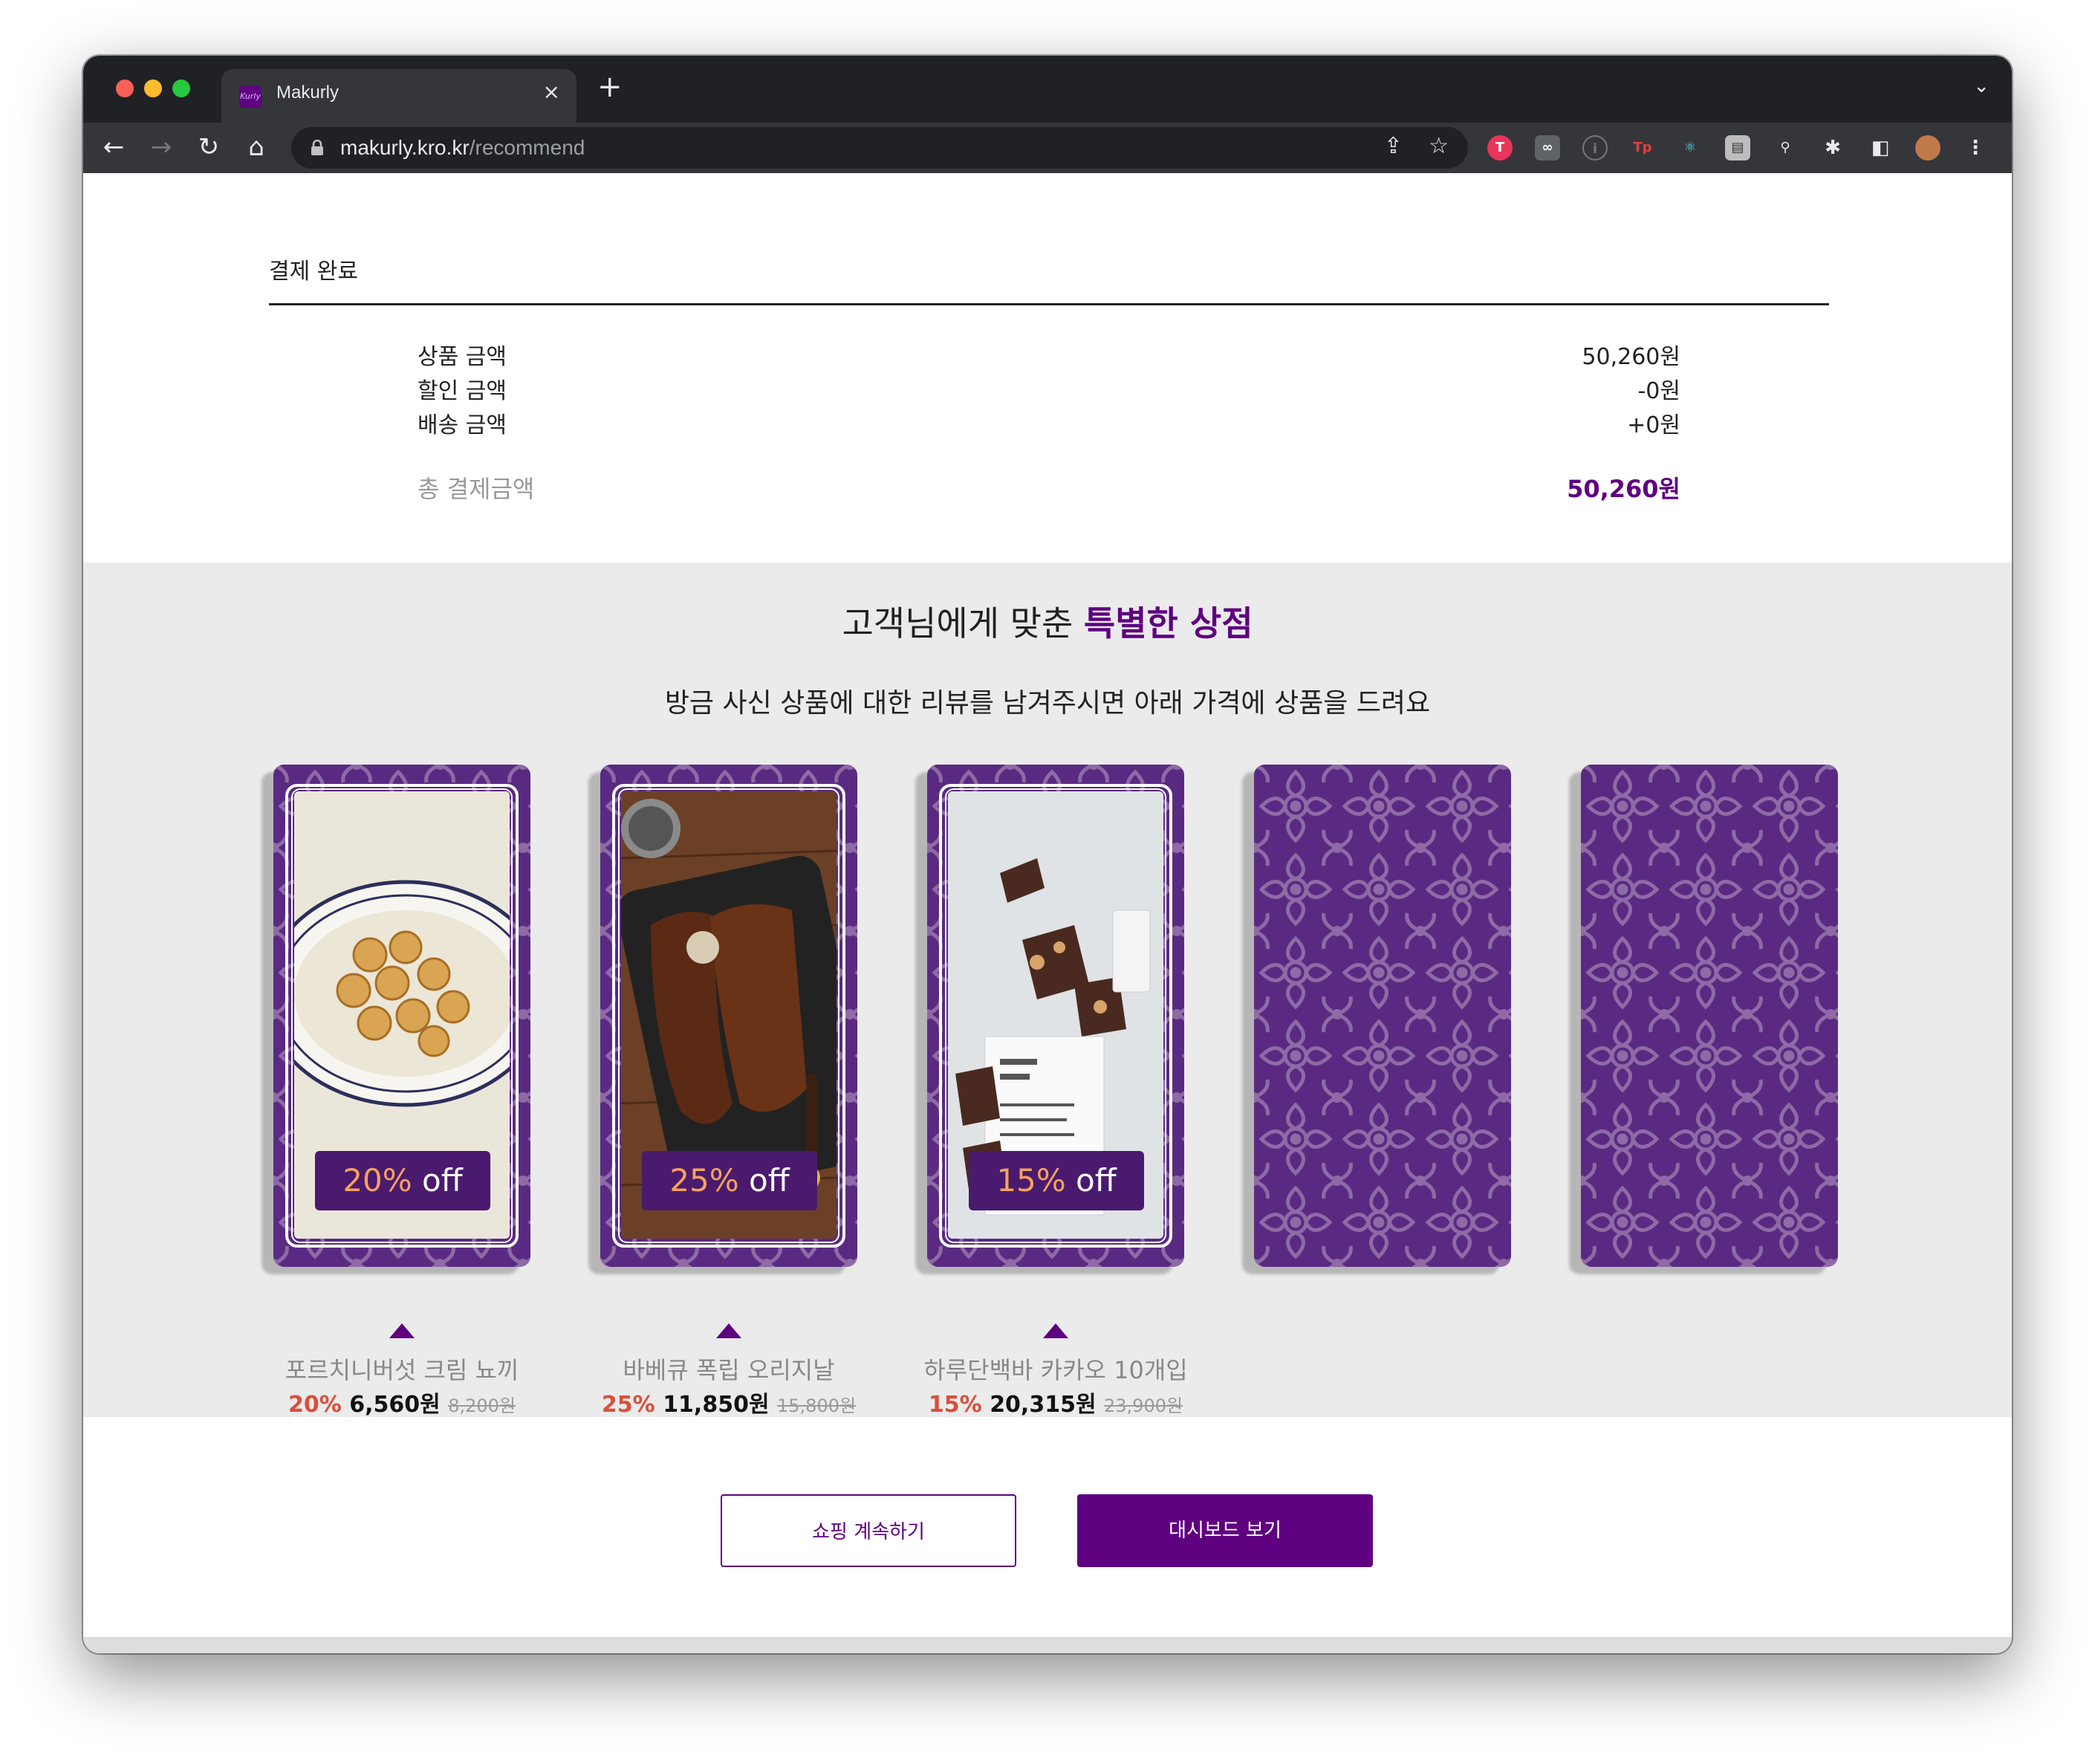 The width and height of the screenshot is (2095, 1764). I want to click on tab-search-chevron-icon: ⌄, so click(1981, 86).